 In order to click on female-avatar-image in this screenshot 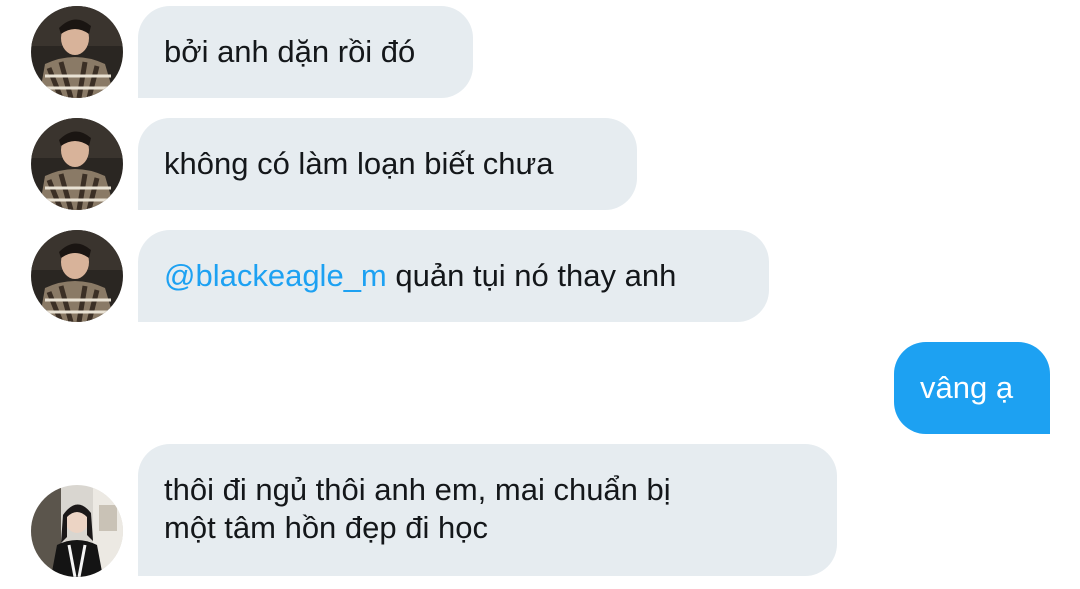, I will do `click(77, 531)`.